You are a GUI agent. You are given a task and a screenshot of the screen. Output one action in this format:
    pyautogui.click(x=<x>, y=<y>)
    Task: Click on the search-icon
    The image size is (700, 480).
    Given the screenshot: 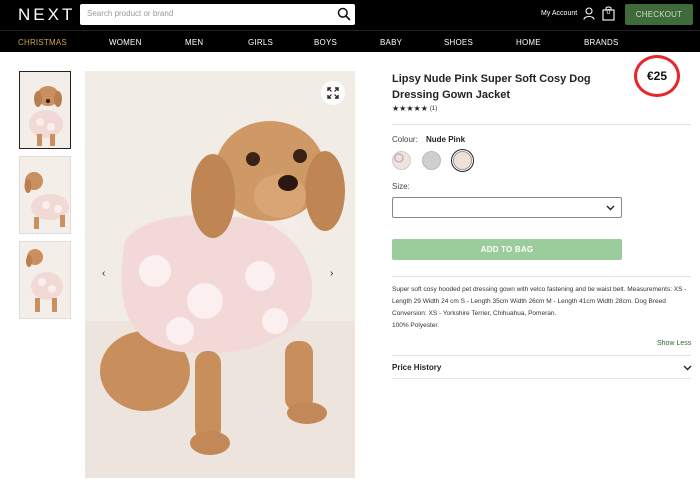 What is the action you would take?
    pyautogui.click(x=344, y=14)
    